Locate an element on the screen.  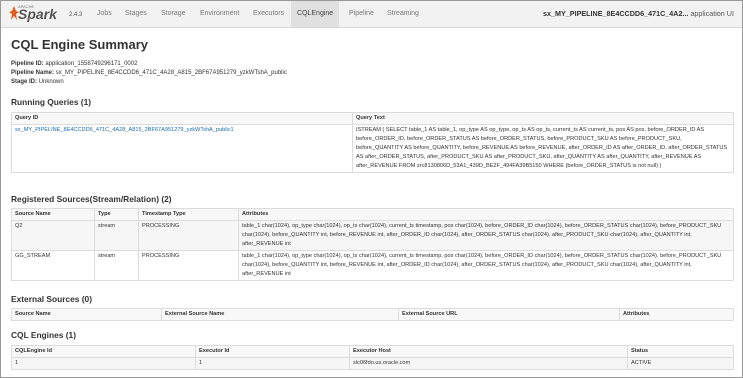
registered-sources-heading: Registered Sources(Stream/Relation) (2) is located at coordinates (91, 199).